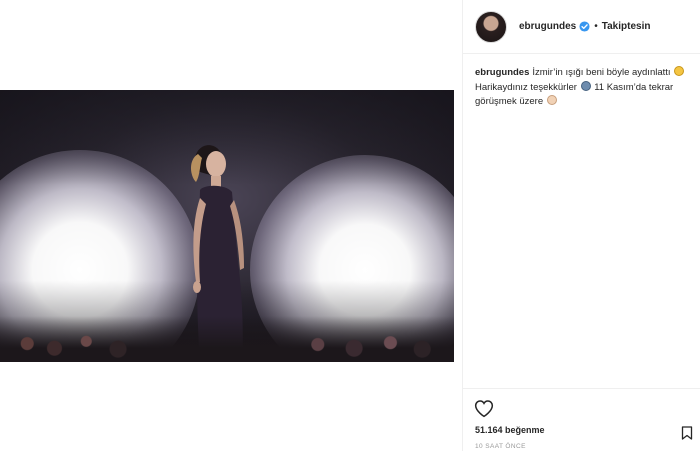  I want to click on post-timestamp: 10 SAAT ÖNCE, so click(500, 446).